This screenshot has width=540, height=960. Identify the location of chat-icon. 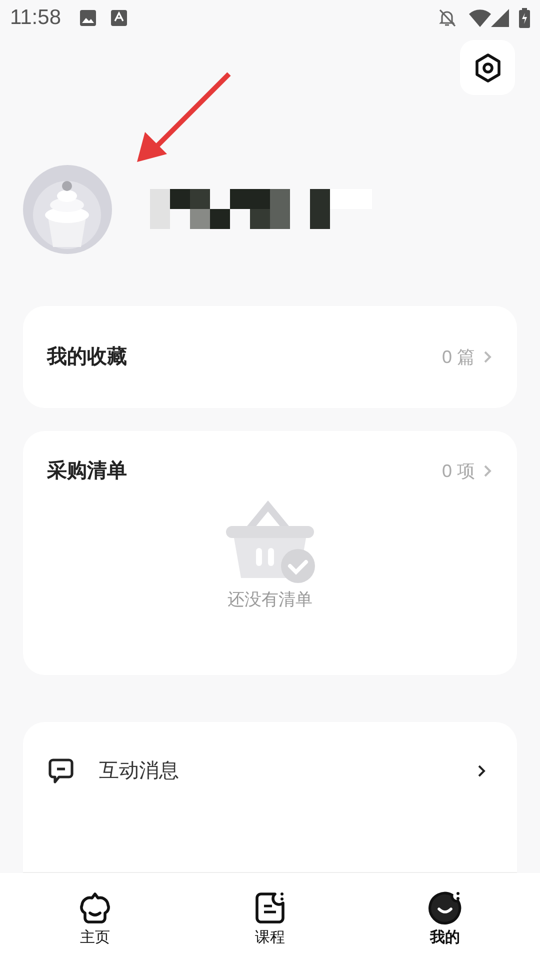
(61, 771).